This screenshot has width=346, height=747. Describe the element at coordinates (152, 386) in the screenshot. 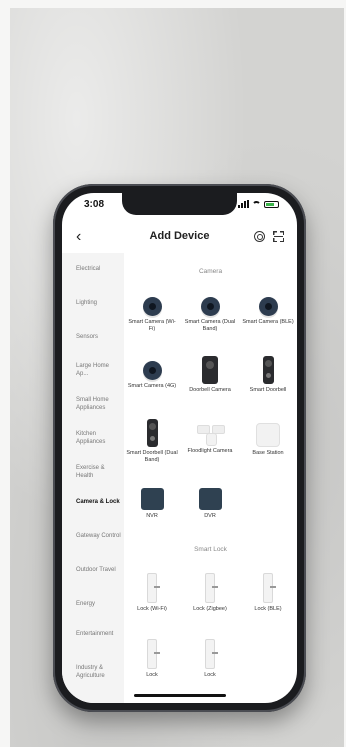

I see `device-label: Smart Camera (4G)` at that location.